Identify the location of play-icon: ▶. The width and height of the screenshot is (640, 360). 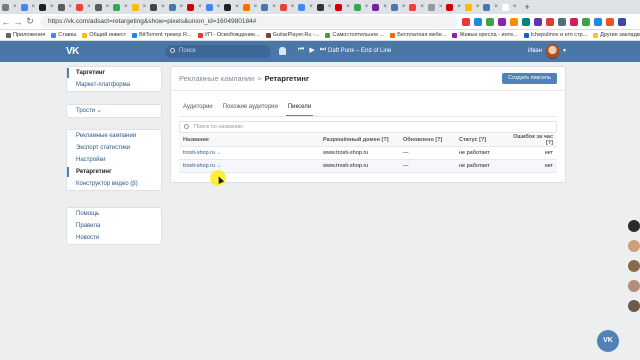
(311, 50).